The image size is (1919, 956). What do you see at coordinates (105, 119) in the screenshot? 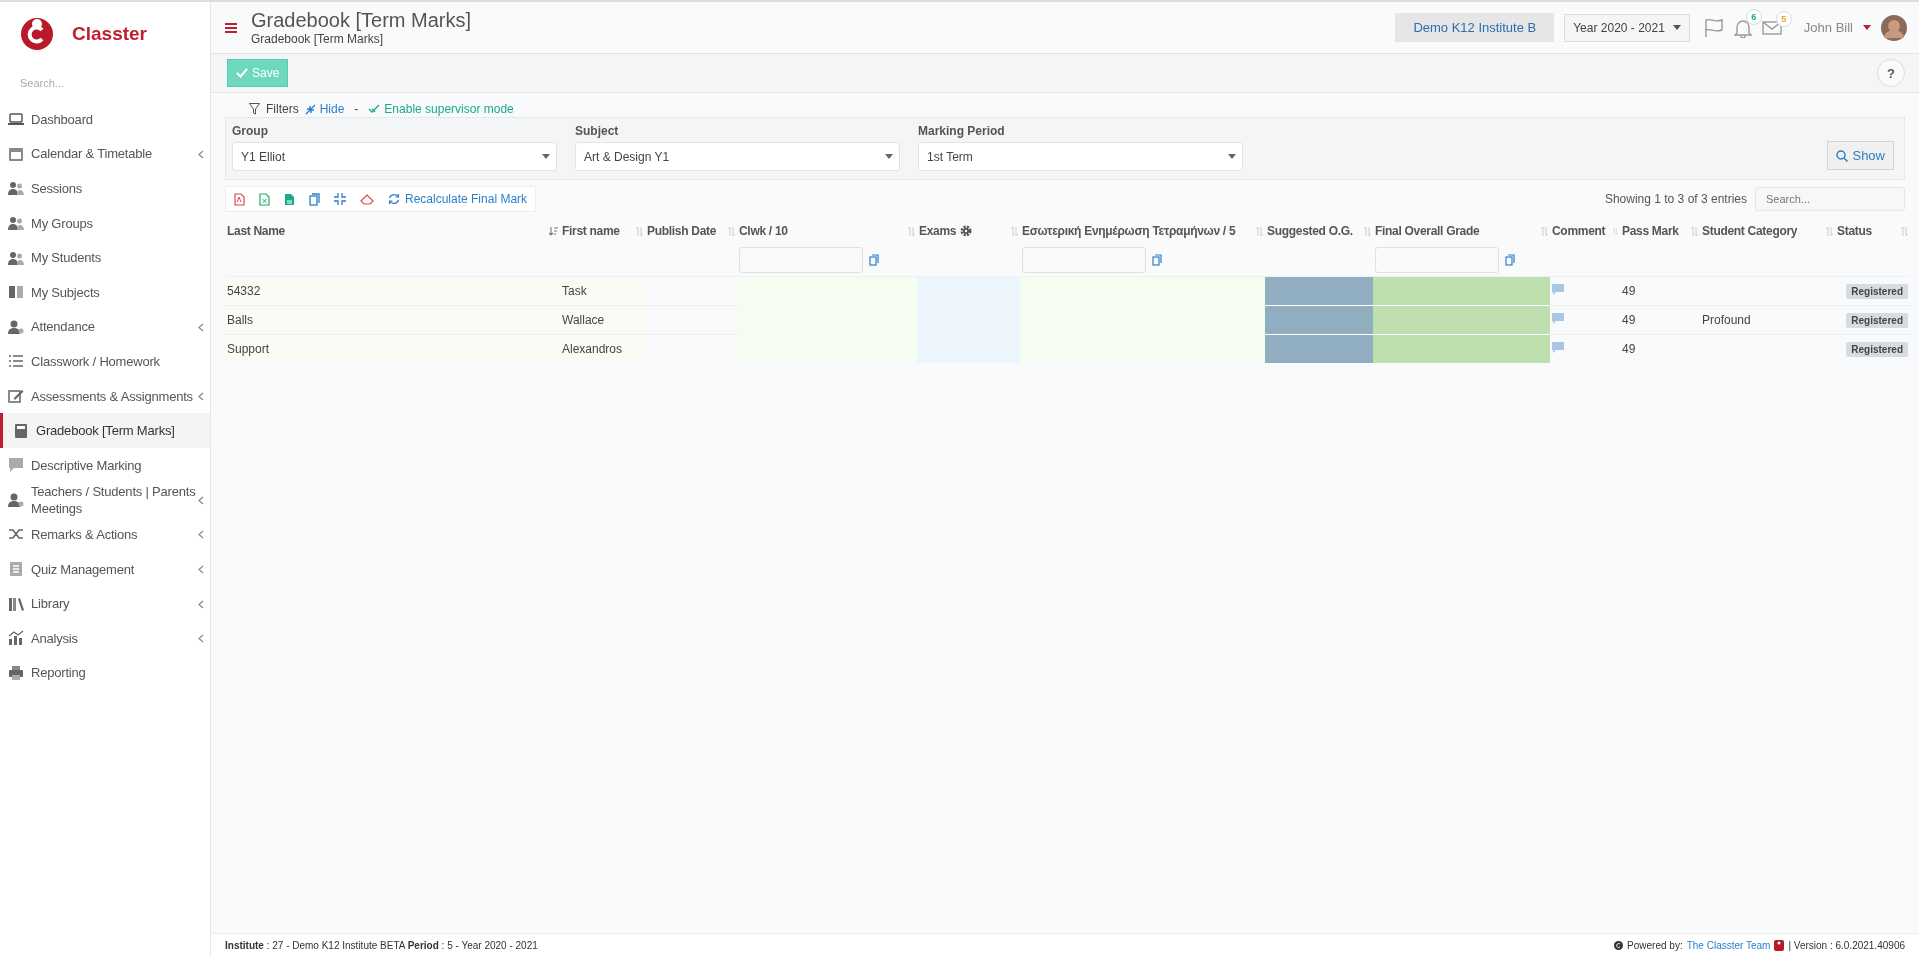
I see `sidebar-item: Dashboard` at bounding box center [105, 119].